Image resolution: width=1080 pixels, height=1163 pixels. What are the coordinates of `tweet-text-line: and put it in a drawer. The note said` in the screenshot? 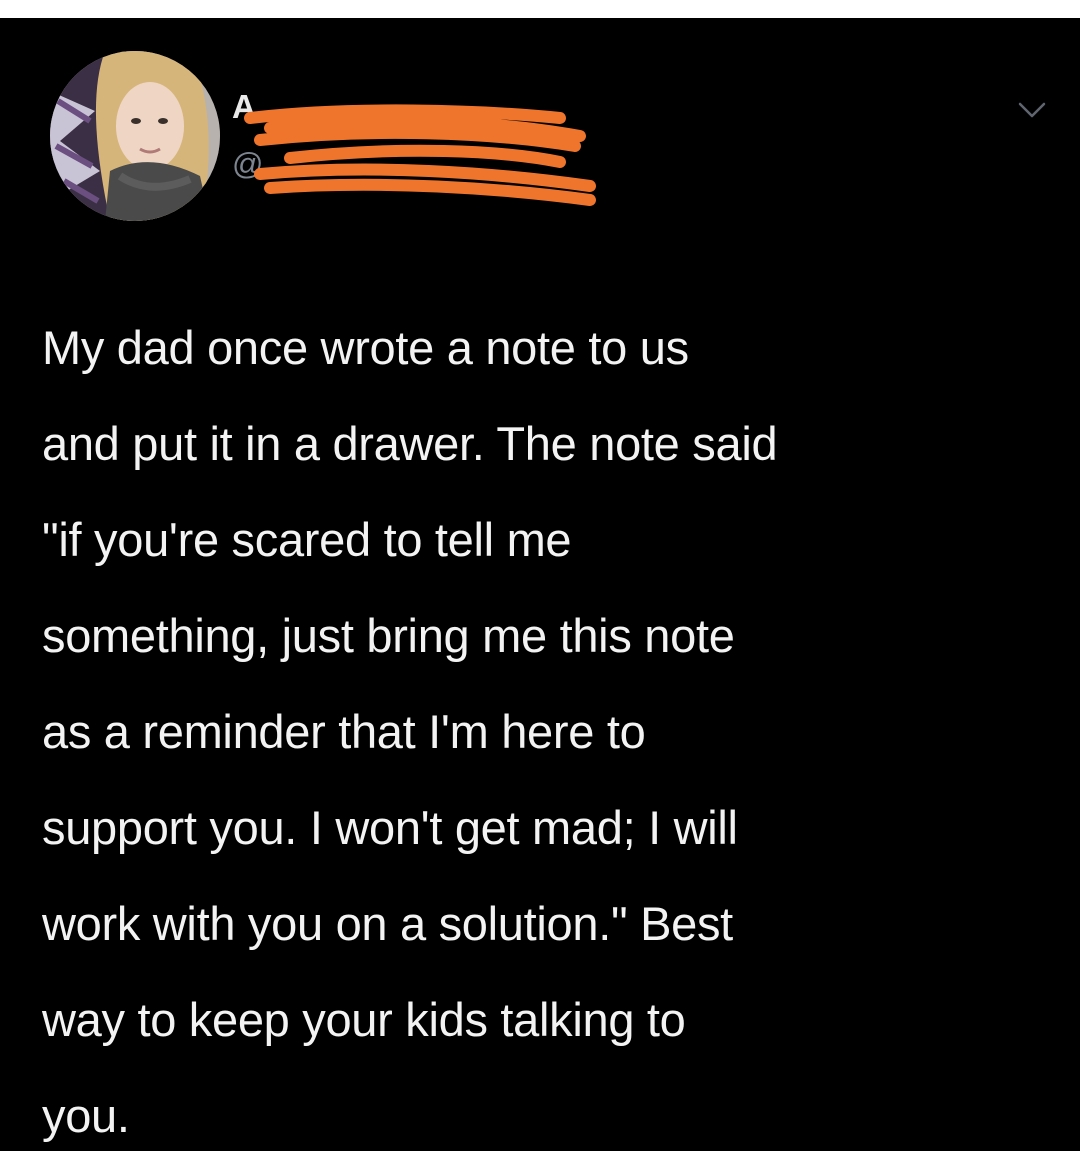 It's located at (410, 443).